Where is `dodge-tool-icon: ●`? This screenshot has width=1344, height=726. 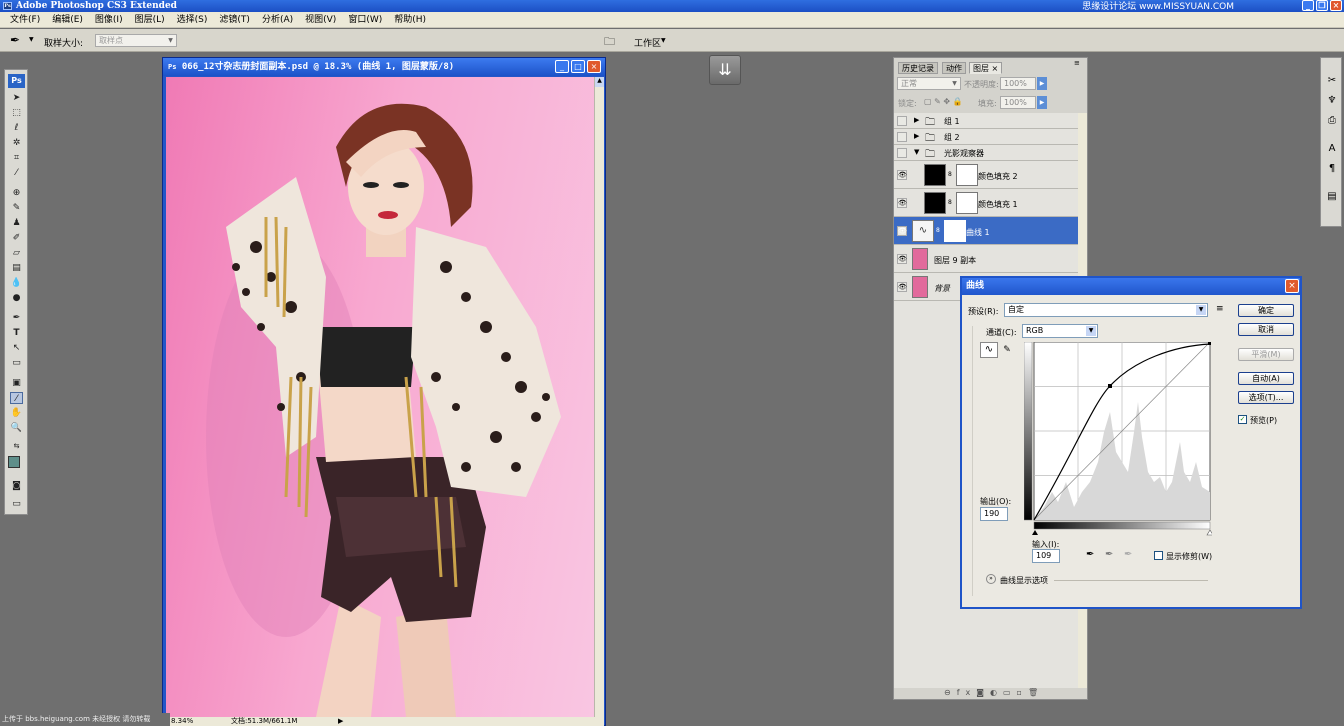 dodge-tool-icon: ● is located at coordinates (16, 298).